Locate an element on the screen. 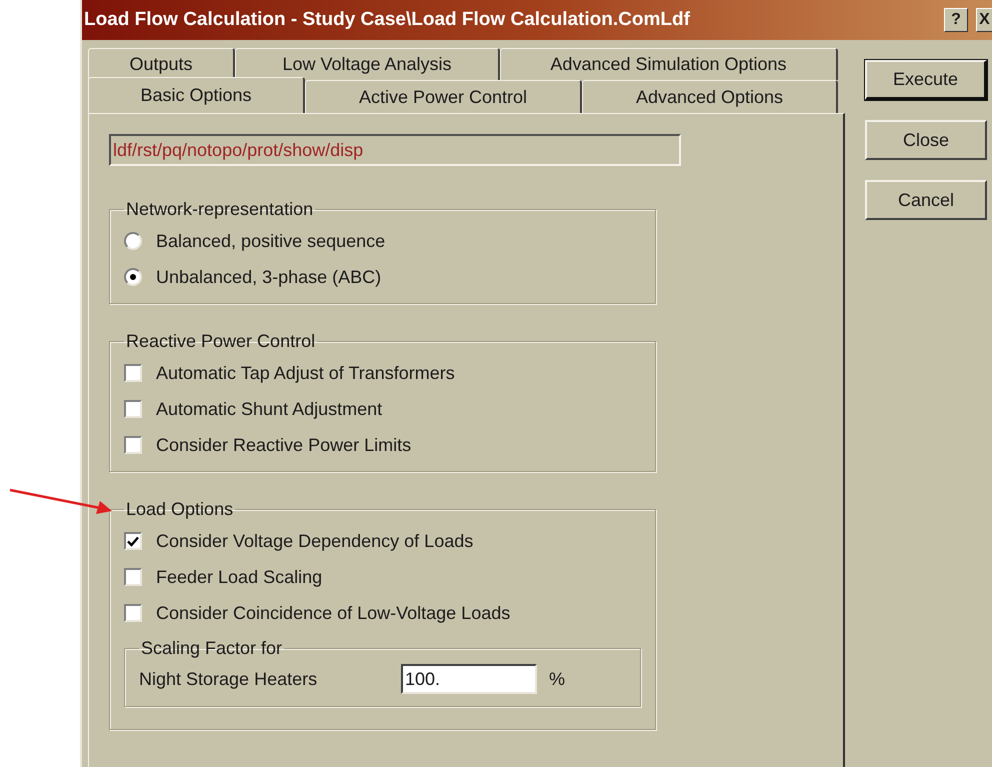 The image size is (992, 767). command-field: ldf/rst/pq/notopo/prot/show/disp is located at coordinates (395, 150).